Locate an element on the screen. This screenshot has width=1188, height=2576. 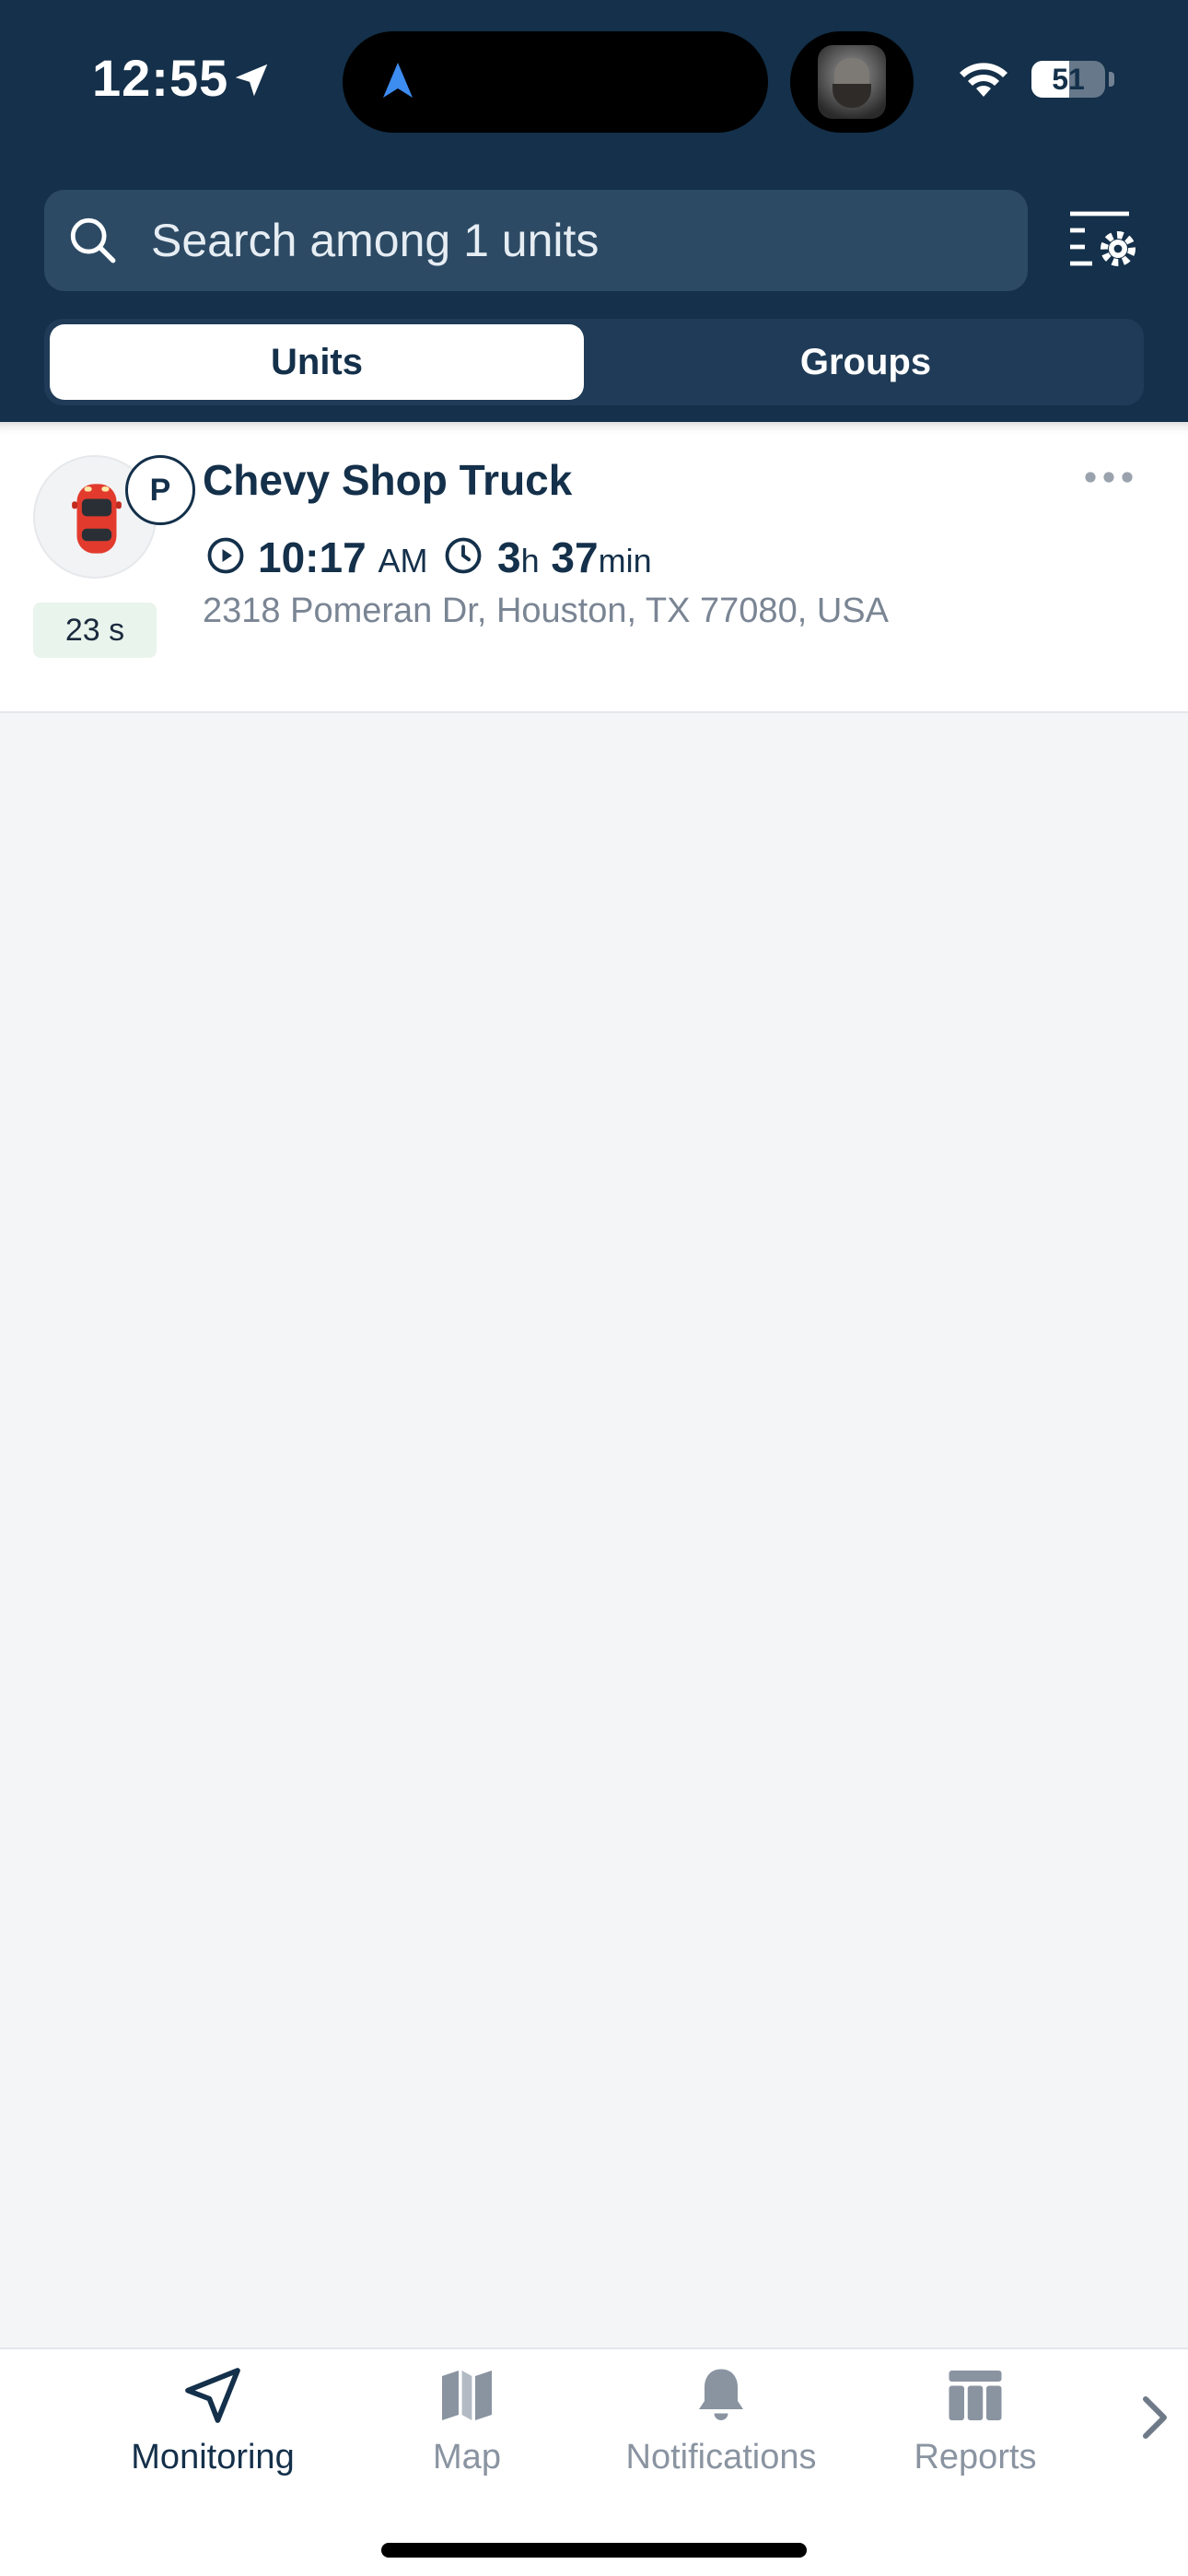
battery-cap is located at coordinates (1111, 79).